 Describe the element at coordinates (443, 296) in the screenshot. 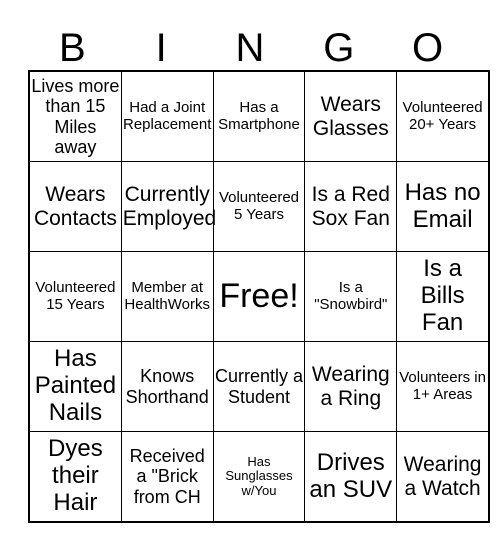

I see `bingo-square-o3: Is a Bills Fan` at that location.